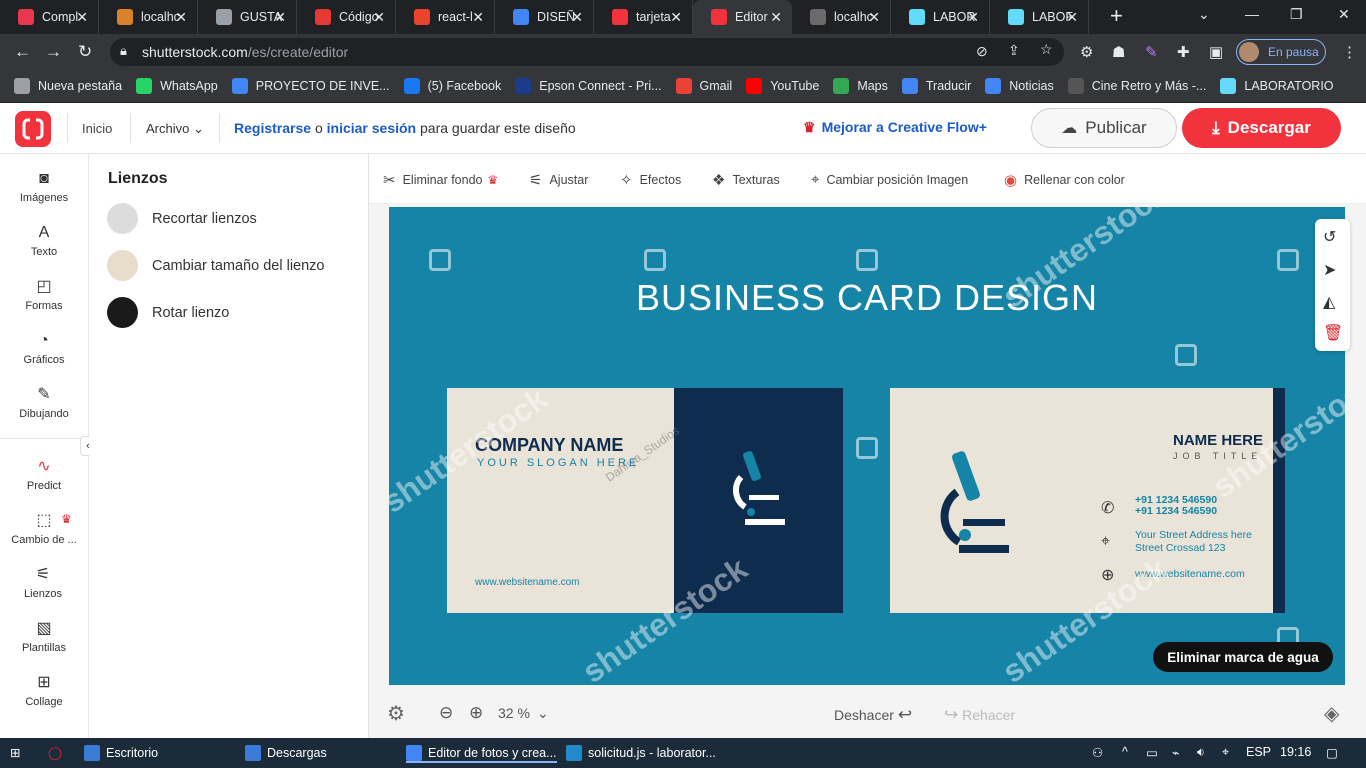 The height and width of the screenshot is (768, 1366). Describe the element at coordinates (746, 180) in the screenshot. I see `toolbar-item: ❖ Texturas` at that location.